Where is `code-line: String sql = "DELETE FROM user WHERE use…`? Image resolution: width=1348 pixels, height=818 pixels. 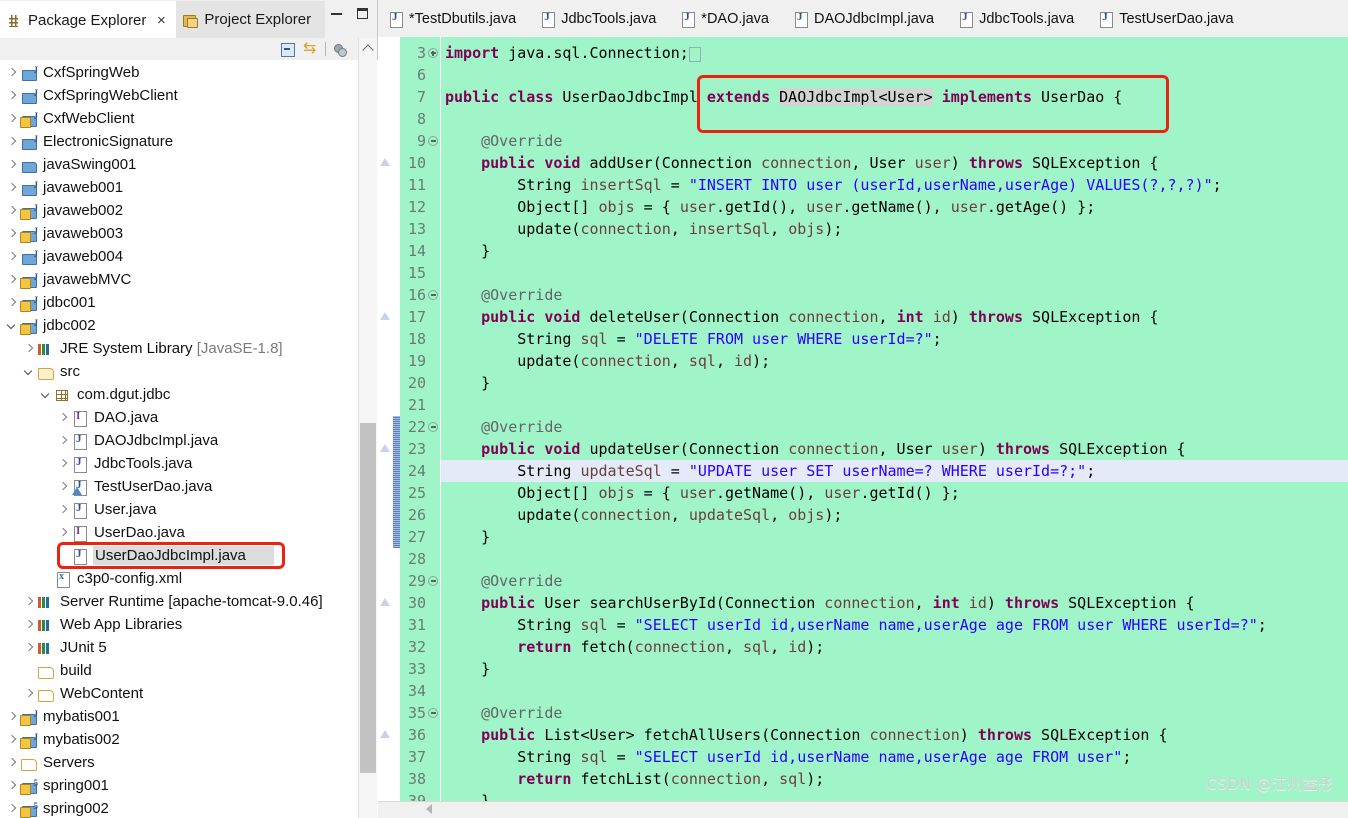 code-line: String sql = "DELETE FROM user WHERE use… is located at coordinates (691, 339).